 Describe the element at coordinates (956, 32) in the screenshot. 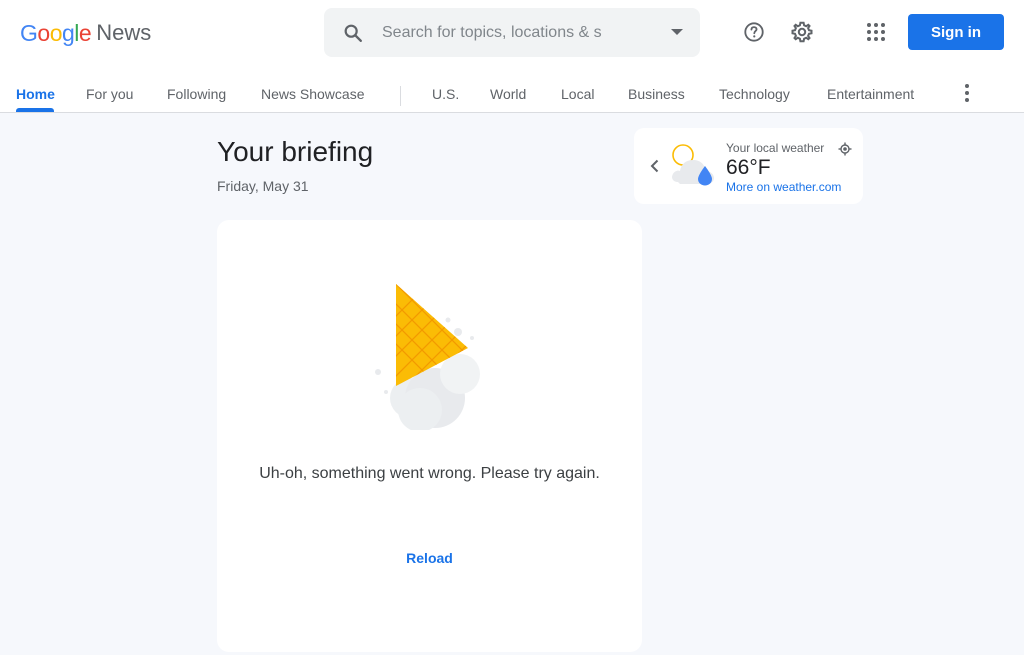

I see `sign-in-button: Sign in` at that location.